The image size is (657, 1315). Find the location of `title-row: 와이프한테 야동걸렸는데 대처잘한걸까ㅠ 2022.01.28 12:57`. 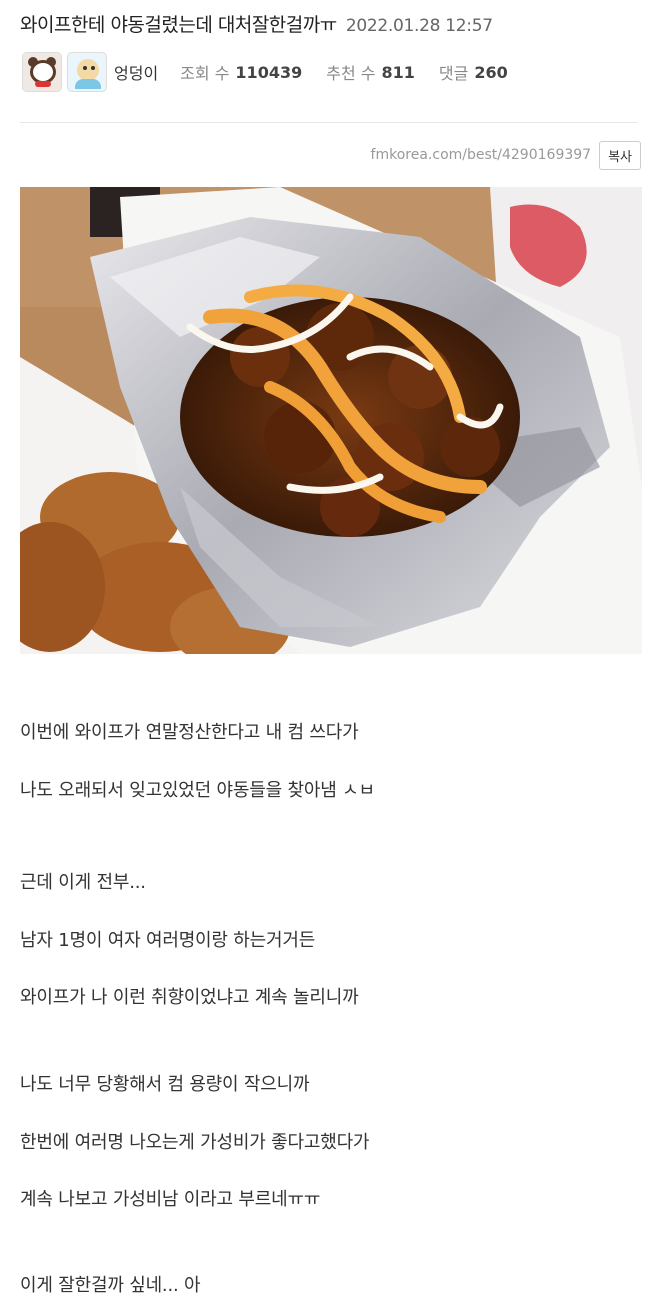

title-row: 와이프한테 야동걸렸는데 대처잘한걸까ㅠ 2022.01.28 12:57 is located at coordinates (332, 25).